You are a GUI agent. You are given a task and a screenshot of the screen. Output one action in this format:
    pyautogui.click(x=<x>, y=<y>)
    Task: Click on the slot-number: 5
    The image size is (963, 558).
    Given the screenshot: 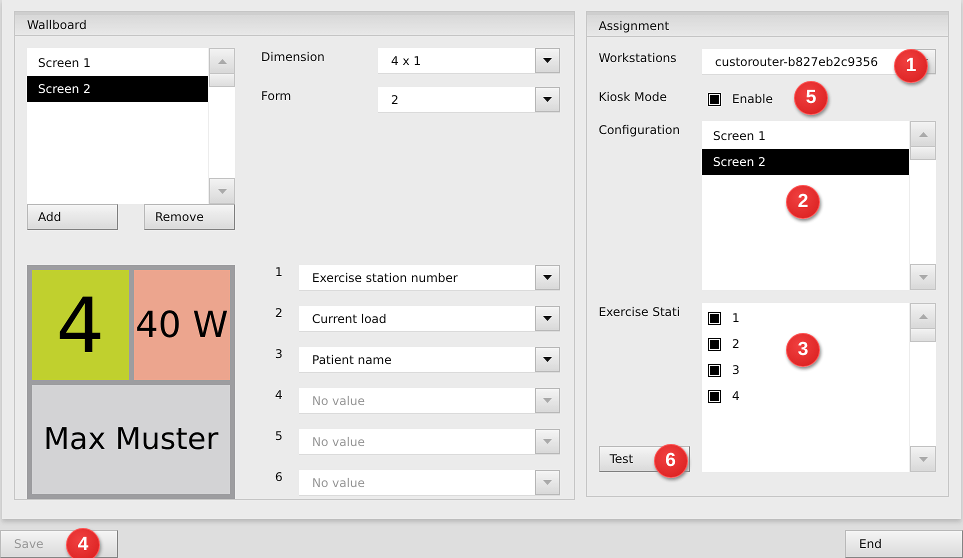 What is the action you would take?
    pyautogui.click(x=279, y=437)
    